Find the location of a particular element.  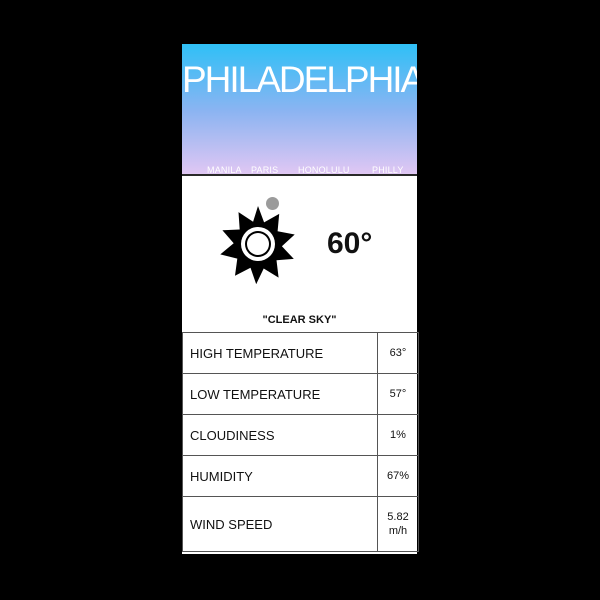

moon-dot is located at coordinates (272, 203).